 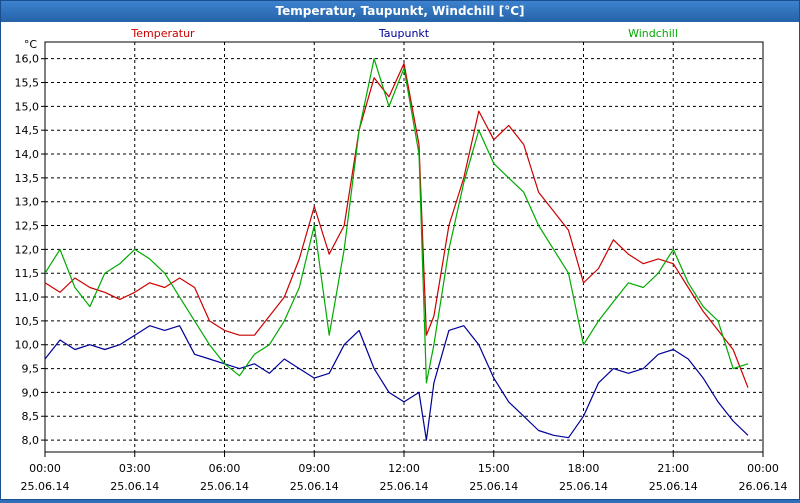 I want to click on y-tick-label: 14,0, so click(x=27, y=154).